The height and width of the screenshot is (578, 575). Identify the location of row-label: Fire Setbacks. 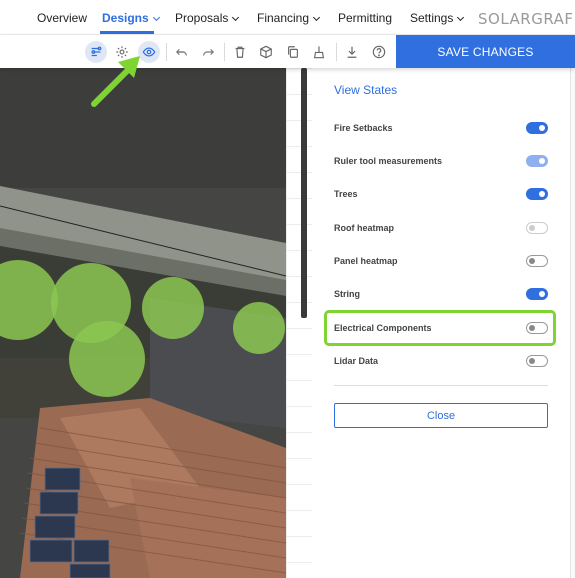
(363, 128).